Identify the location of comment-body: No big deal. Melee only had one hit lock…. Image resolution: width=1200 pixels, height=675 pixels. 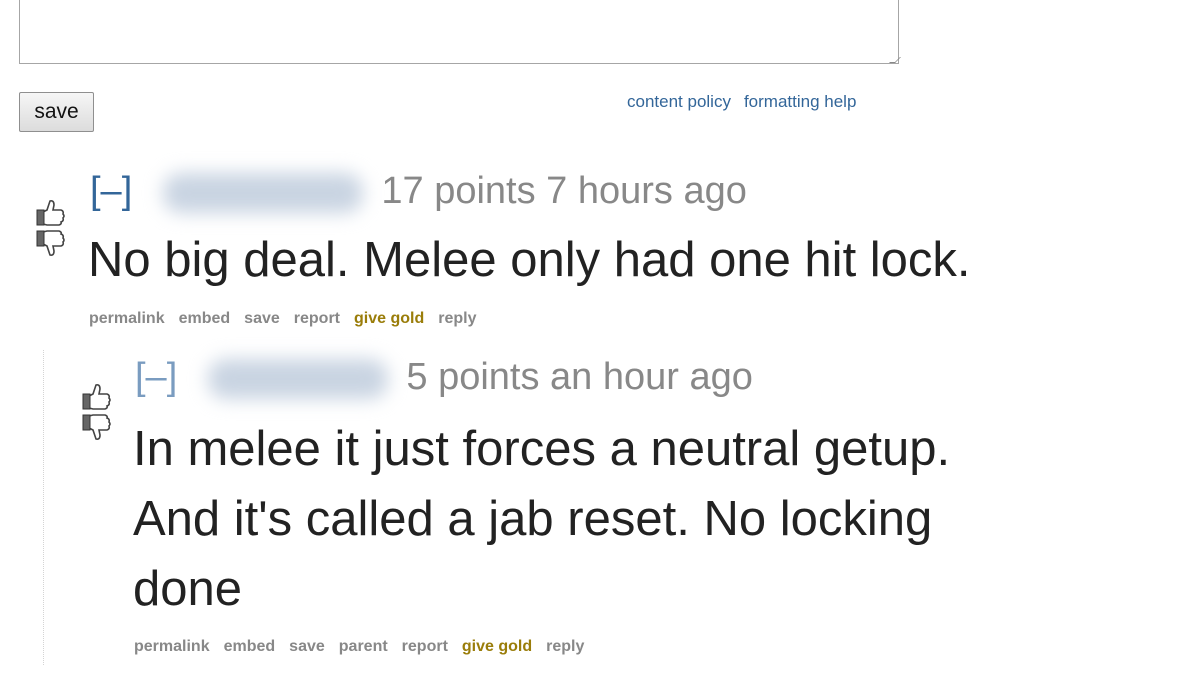
(529, 260).